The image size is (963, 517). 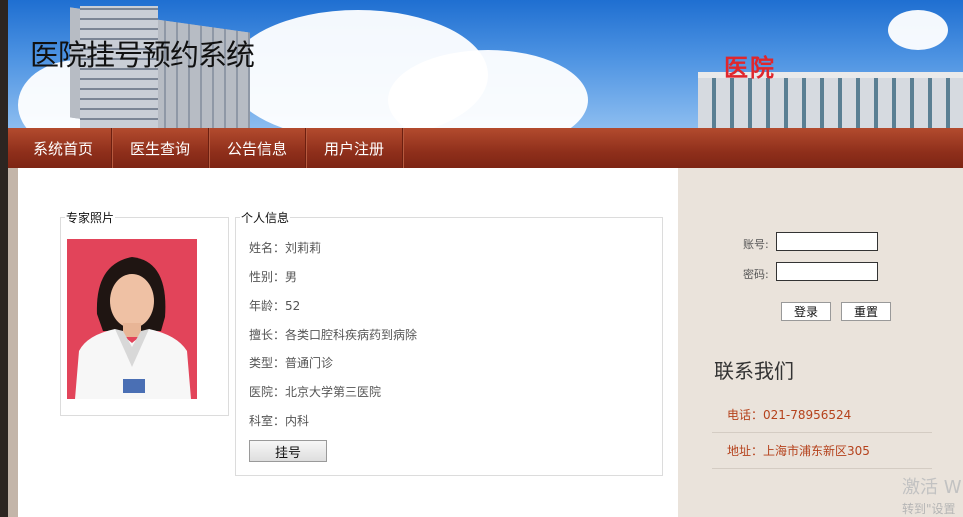 I want to click on info-row-age: 年龄：52, so click(x=274, y=305).